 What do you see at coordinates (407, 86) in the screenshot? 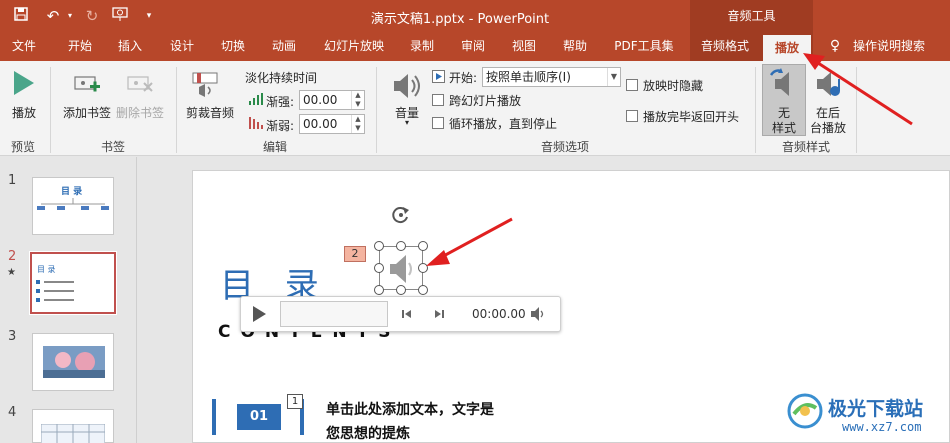
I see `volume-icon` at bounding box center [407, 86].